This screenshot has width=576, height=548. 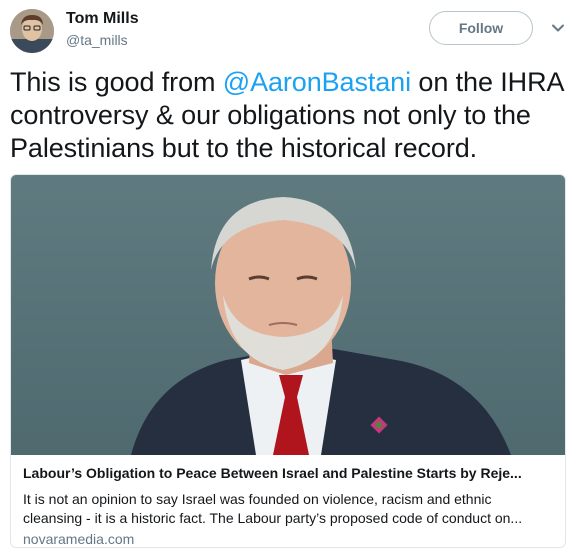 What do you see at coordinates (78, 539) in the screenshot?
I see `card-domain: novaramedia.com` at bounding box center [78, 539].